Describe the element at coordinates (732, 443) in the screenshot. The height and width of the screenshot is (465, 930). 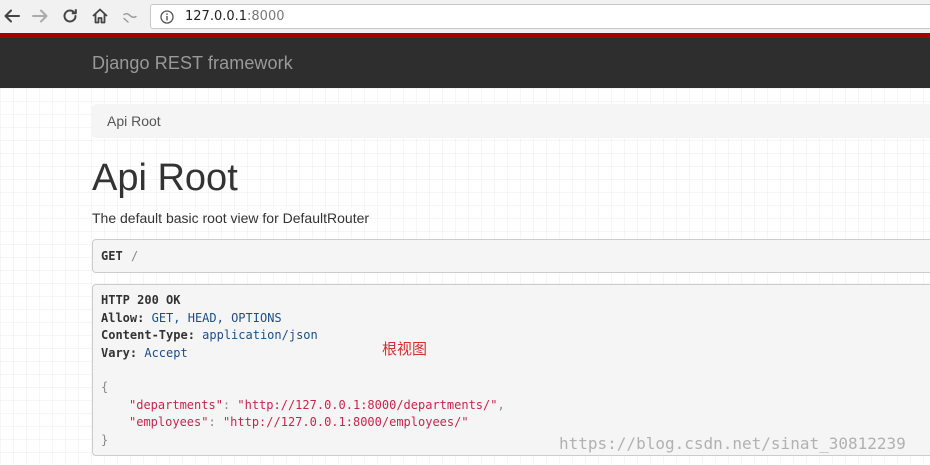
I see `watermark: https://blog.csdn.net/sinat_30812239` at that location.